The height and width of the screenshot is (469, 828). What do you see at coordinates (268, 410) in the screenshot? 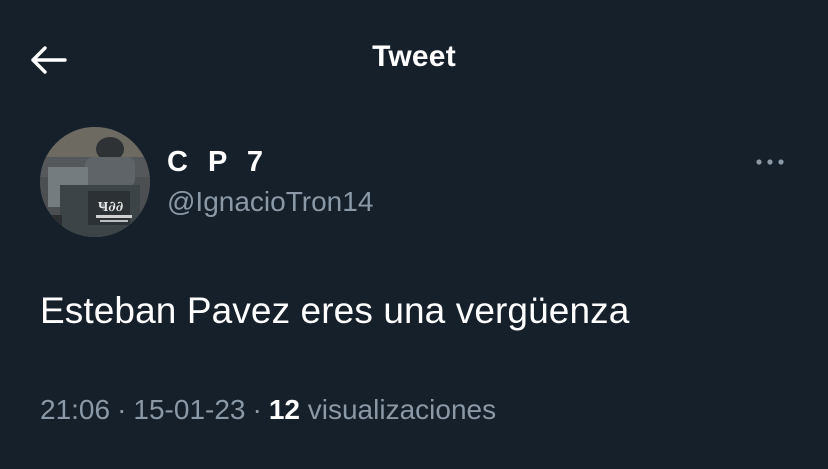
I see `tweet-meta: 21:06 · 15-01-23 · 12 visualizaciones` at bounding box center [268, 410].